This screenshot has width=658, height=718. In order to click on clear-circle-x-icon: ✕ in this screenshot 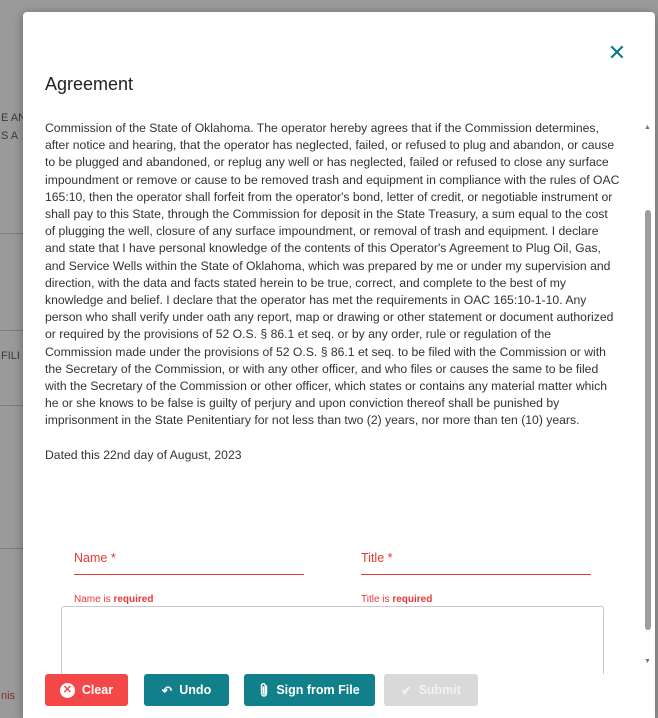, I will do `click(67, 690)`.